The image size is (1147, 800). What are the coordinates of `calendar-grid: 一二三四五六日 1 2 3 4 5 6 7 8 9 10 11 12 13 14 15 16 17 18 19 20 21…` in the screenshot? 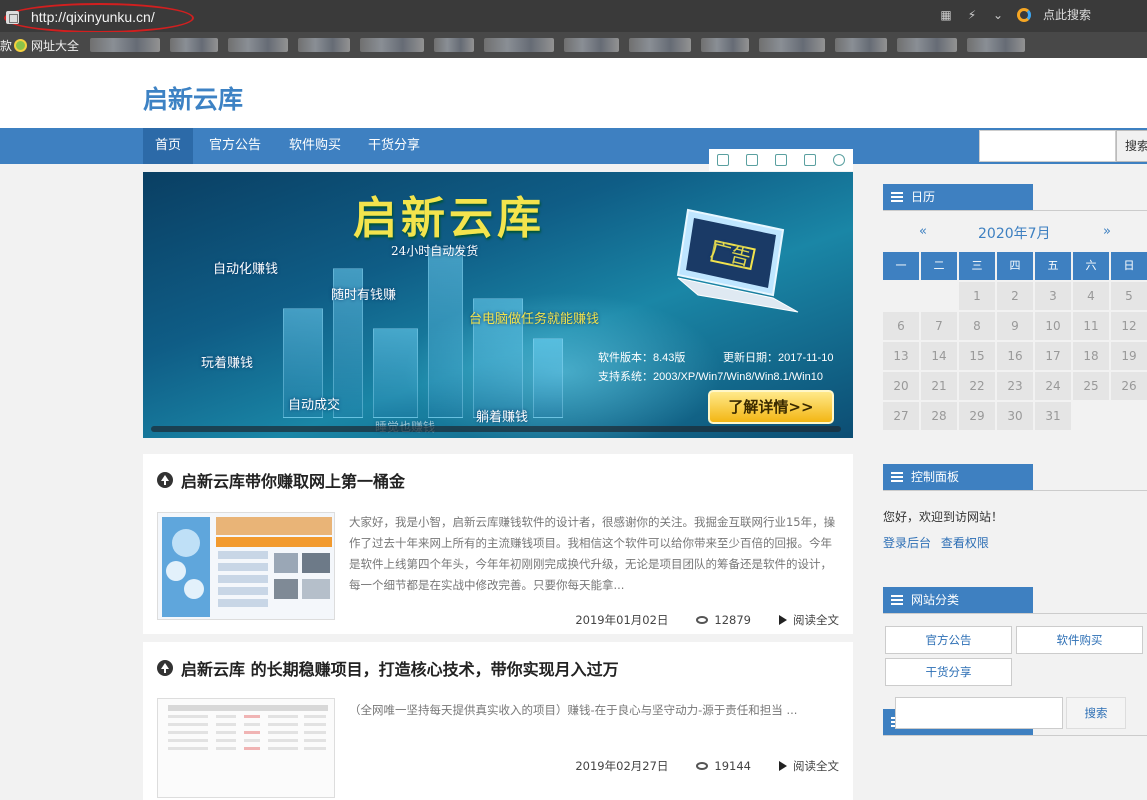 It's located at (1015, 341).